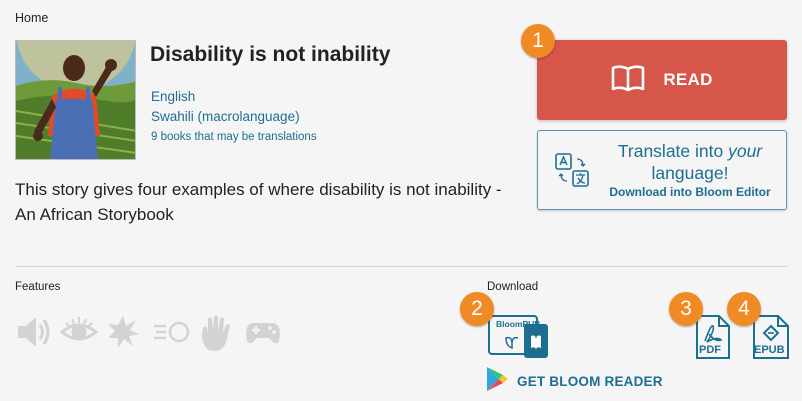  Describe the element at coordinates (590, 381) in the screenshot. I see `get-bloom-reader-label: GET BLOOM READER` at that location.